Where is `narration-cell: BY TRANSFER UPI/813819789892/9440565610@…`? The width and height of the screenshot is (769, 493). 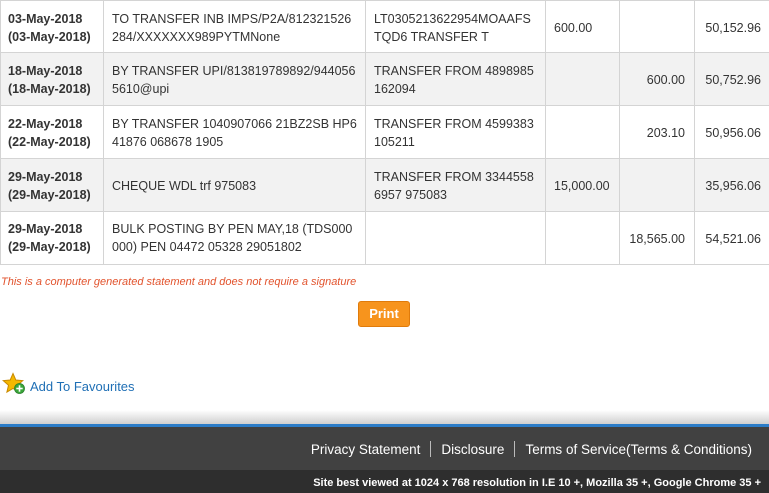
narration-cell: BY TRANSFER UPI/813819789892/9440565610@… is located at coordinates (234, 79).